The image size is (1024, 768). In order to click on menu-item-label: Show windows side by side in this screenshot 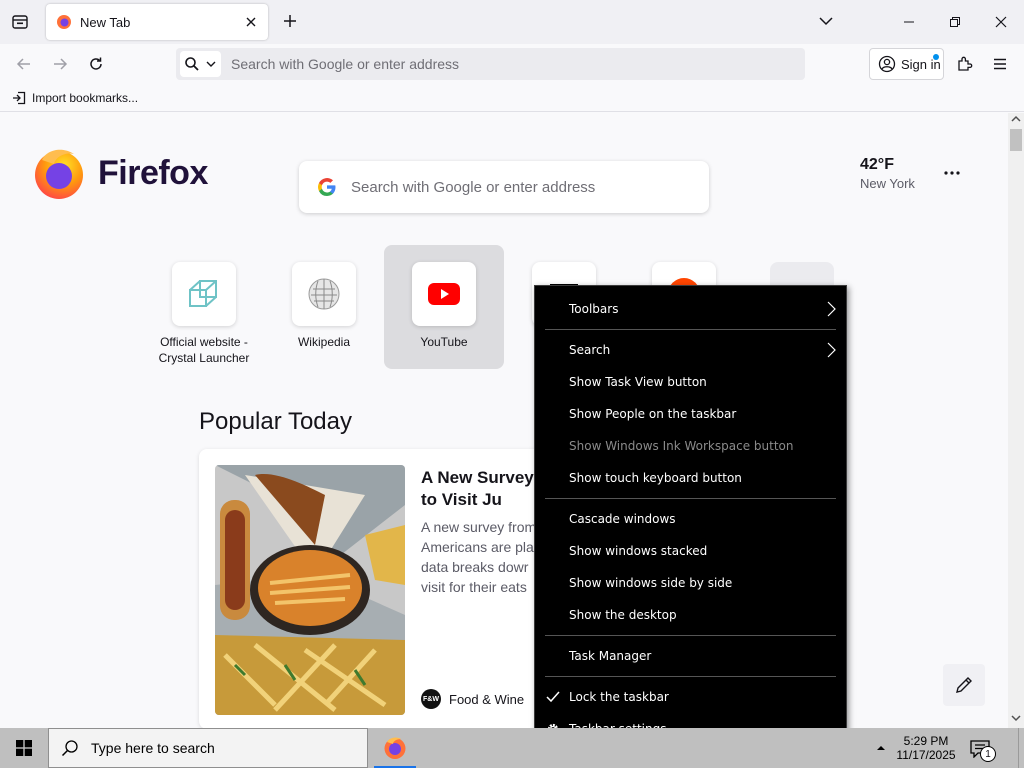, I will do `click(651, 583)`.